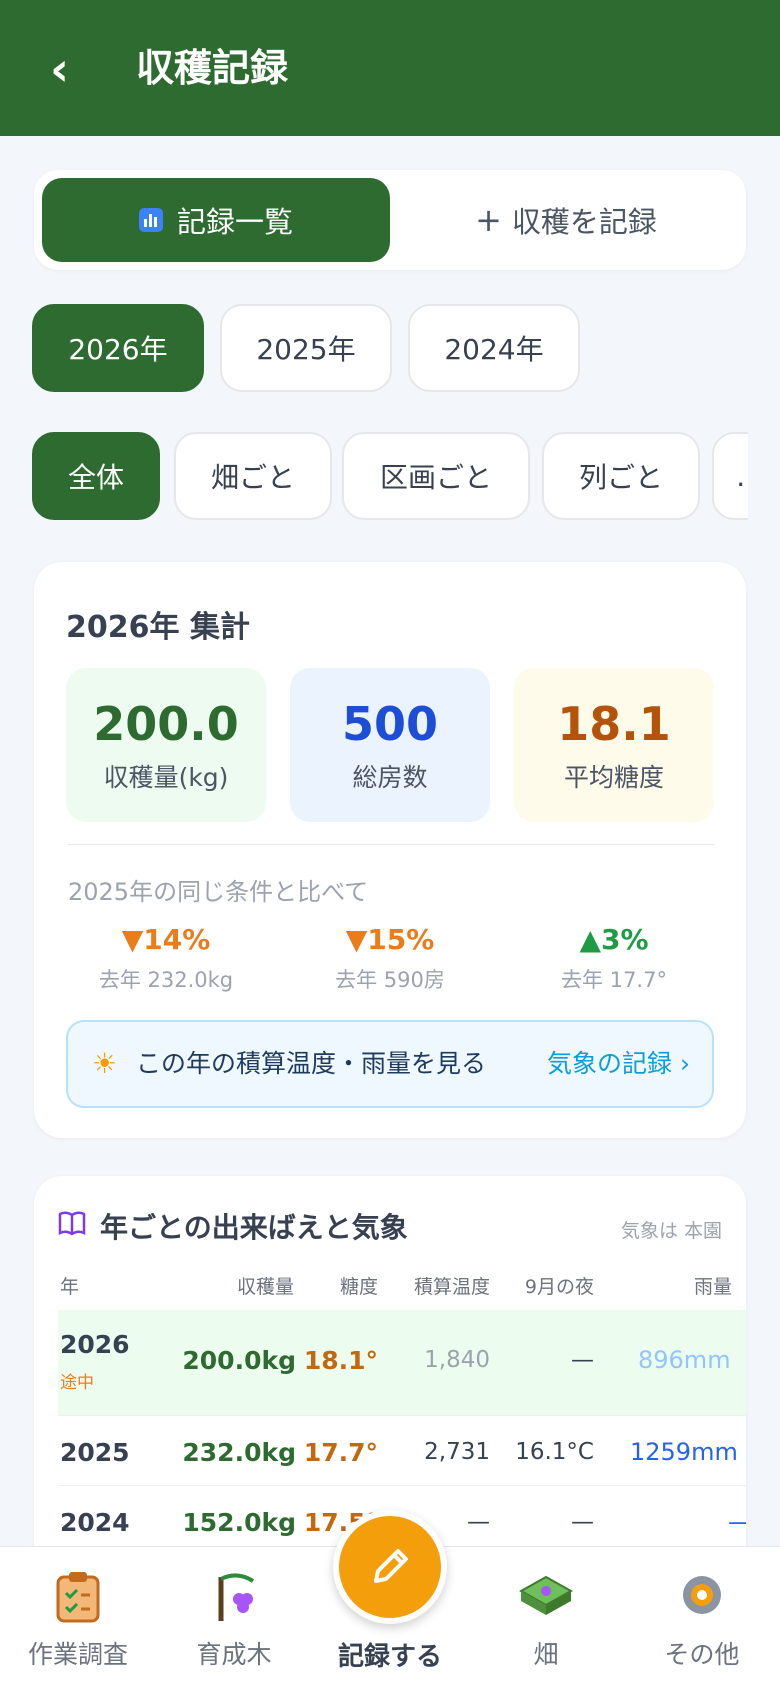 This screenshot has width=780, height=1688. I want to click on row-year: 2025, so click(95, 1452).